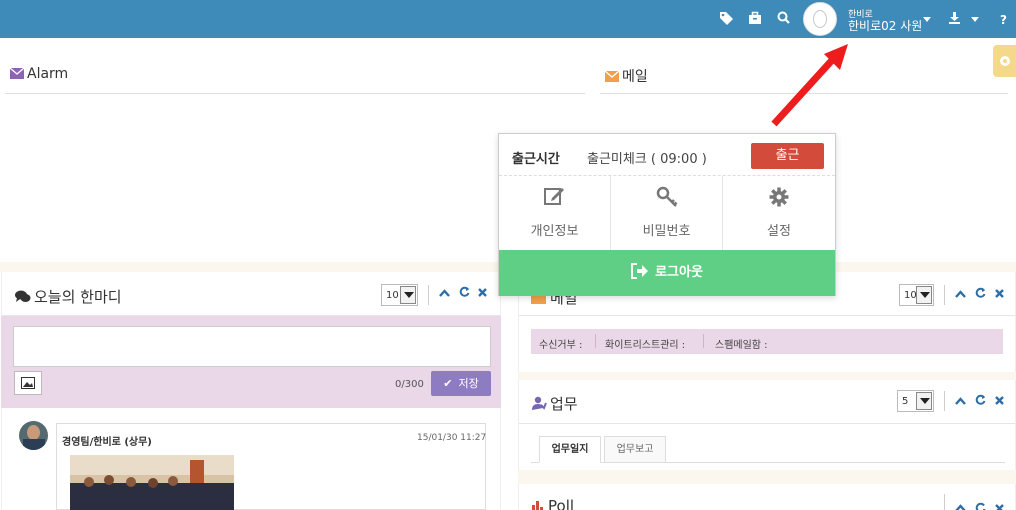  I want to click on save-label: 저장, so click(468, 383).